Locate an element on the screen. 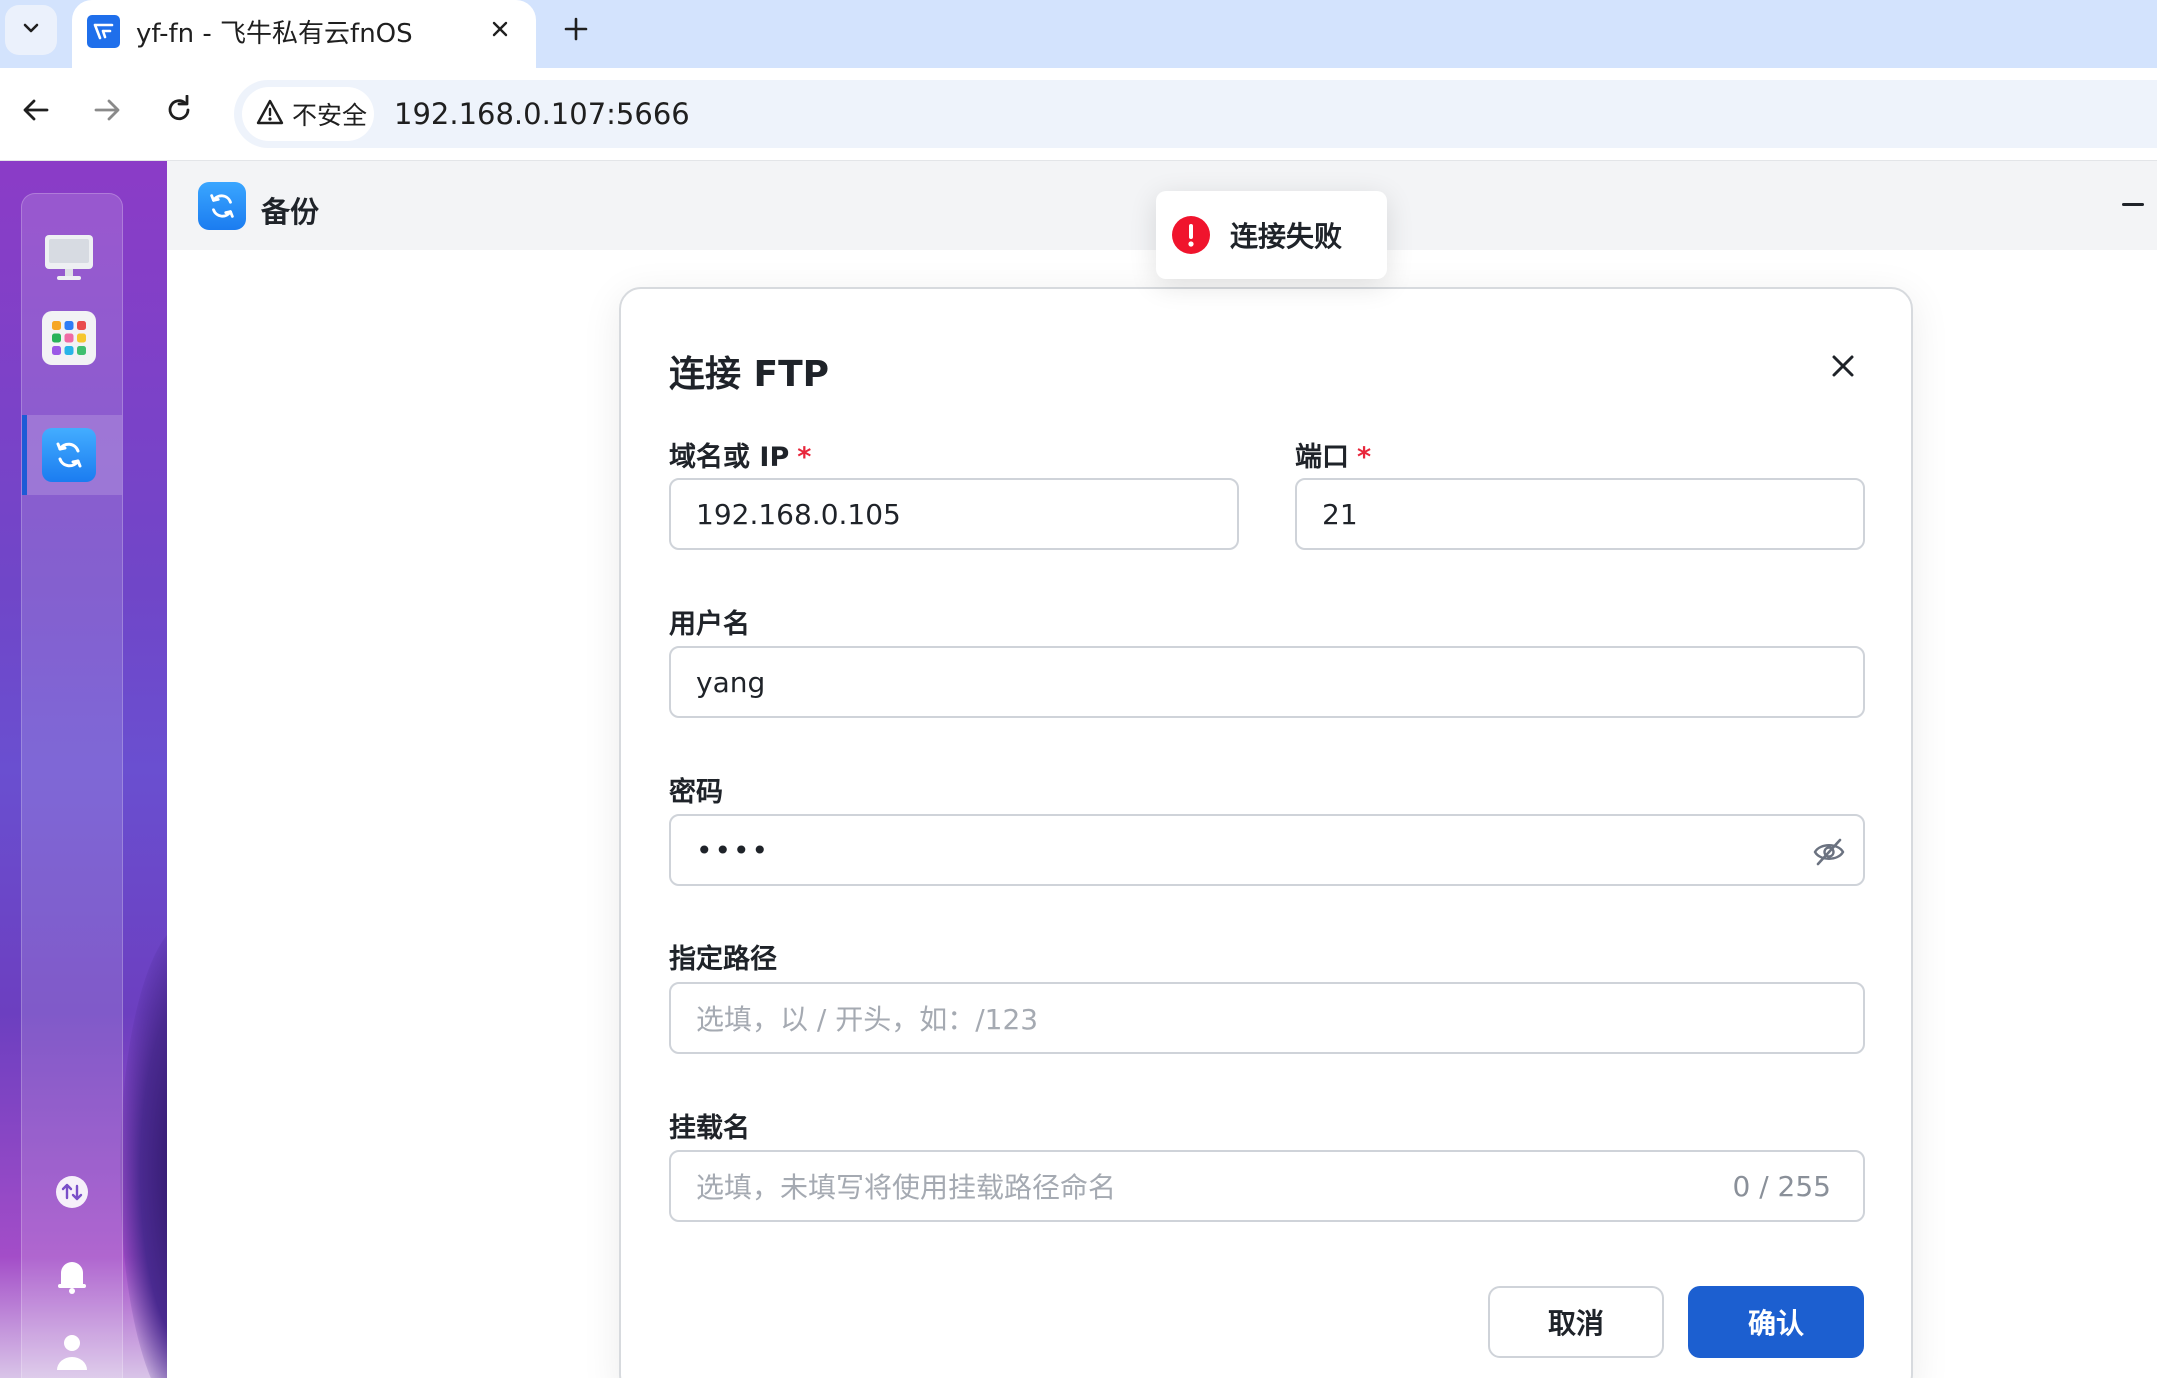  close-icon is located at coordinates (1843, 366).